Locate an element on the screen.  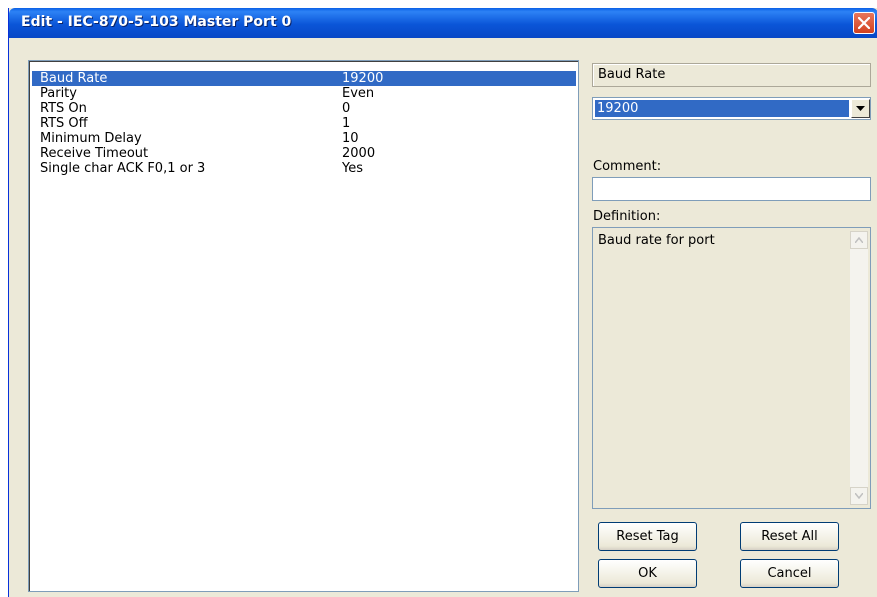
parameter-value: 0 is located at coordinates (346, 108).